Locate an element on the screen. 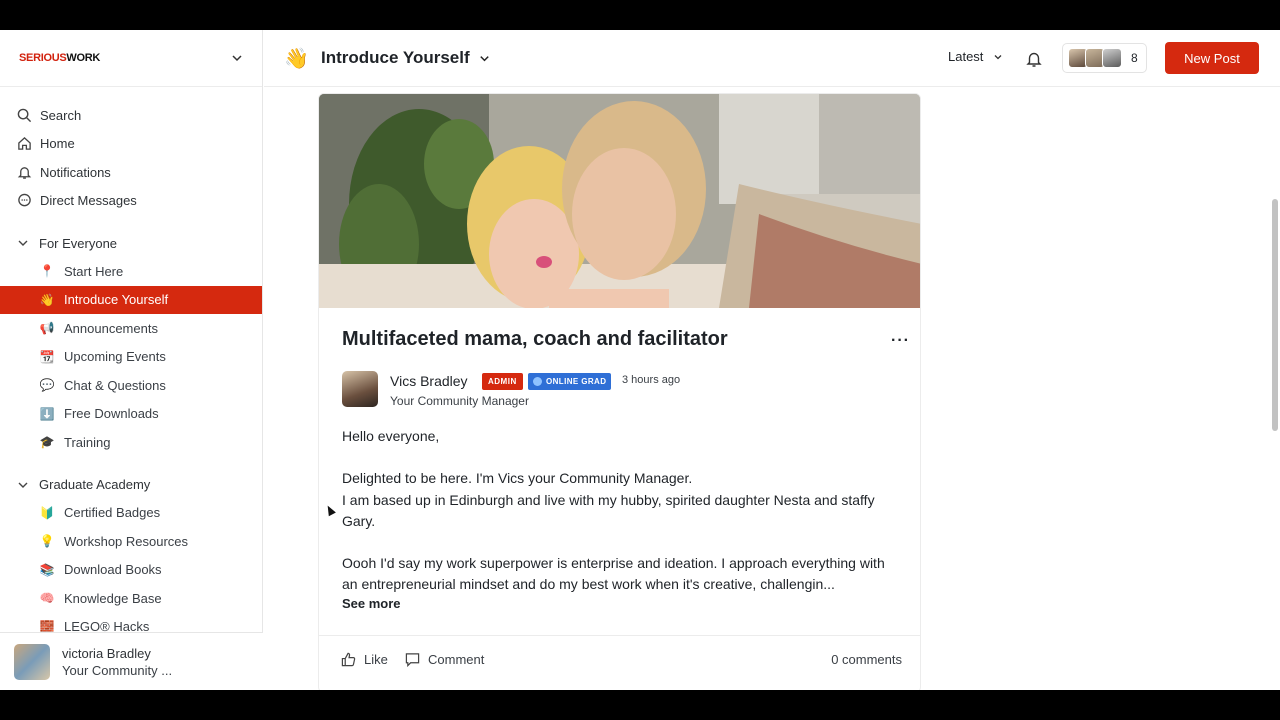 The image size is (1280, 720). space-knowledge-base: 🧠 Knowledge Base is located at coordinates (131, 598).